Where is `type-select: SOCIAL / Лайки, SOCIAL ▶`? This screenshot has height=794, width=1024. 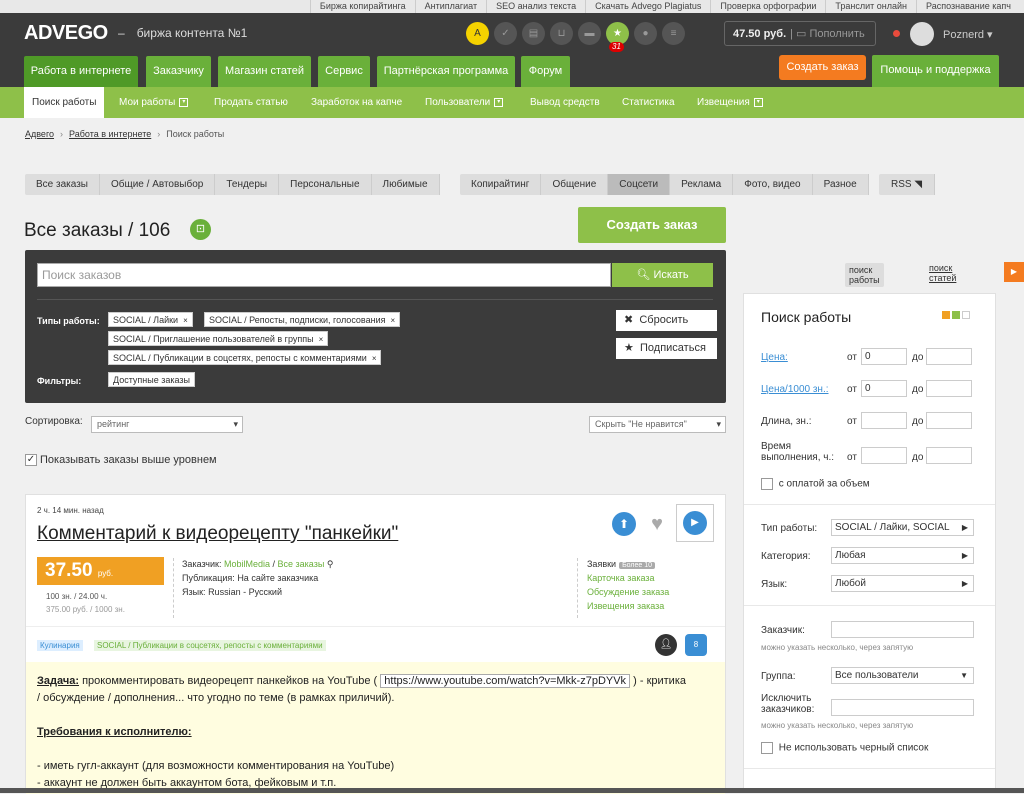
type-select: SOCIAL / Лайки, SOCIAL ▶ is located at coordinates (902, 527).